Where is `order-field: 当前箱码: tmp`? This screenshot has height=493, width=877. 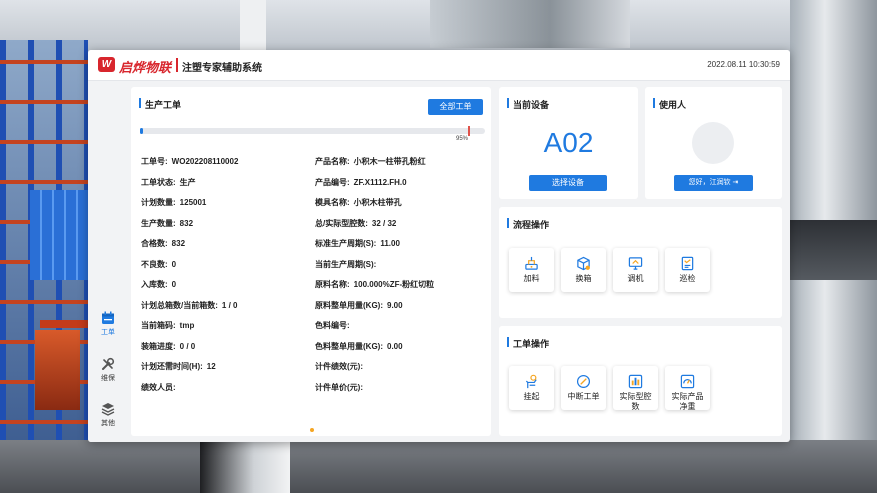
order-field: 当前箱码: tmp is located at coordinates (167, 325).